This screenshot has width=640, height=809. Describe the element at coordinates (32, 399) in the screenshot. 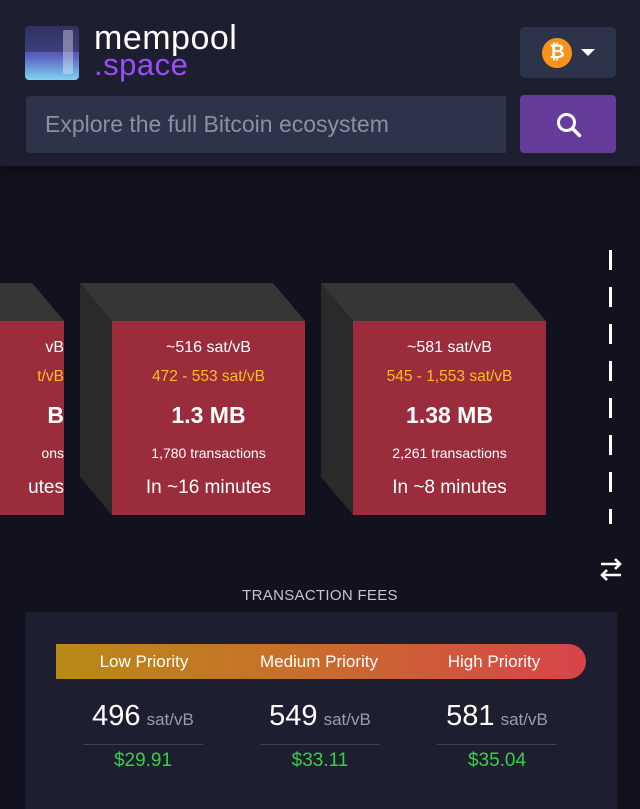

I see `mempool-block-partial: vB t/vB B ons utes` at that location.